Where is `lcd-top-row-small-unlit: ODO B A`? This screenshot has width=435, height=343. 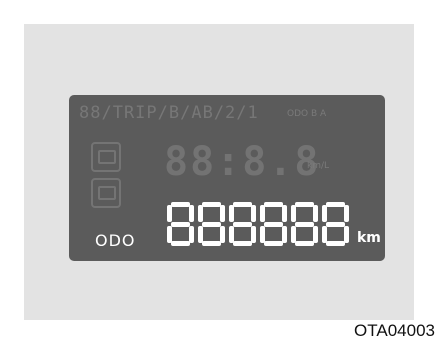 lcd-top-row-small-unlit: ODO B A is located at coordinates (307, 114).